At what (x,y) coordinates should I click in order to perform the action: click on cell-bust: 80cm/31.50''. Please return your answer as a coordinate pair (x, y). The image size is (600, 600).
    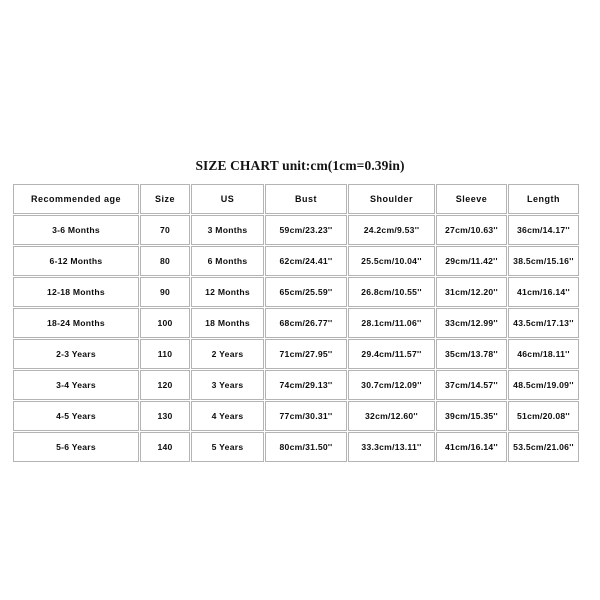
    Looking at the image, I should click on (306, 447).